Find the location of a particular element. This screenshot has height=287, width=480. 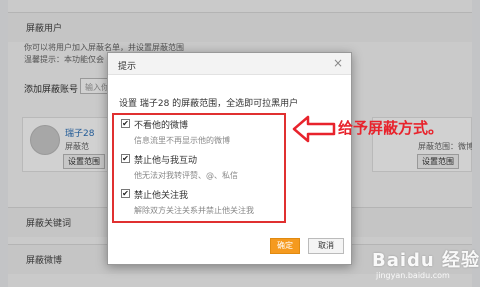

options-highlight-box is located at coordinates (199, 168).